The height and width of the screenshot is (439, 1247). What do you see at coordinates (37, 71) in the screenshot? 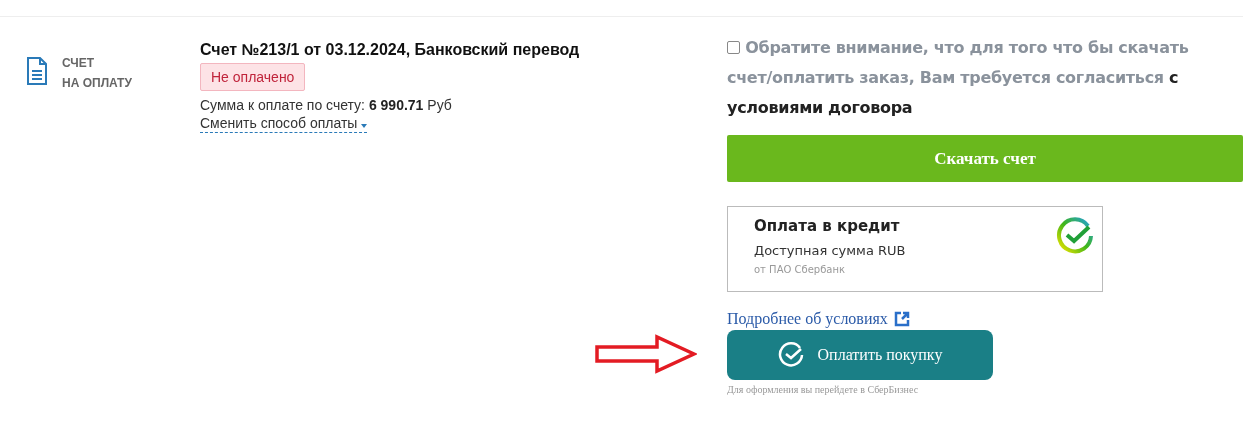
I see `document-icon` at bounding box center [37, 71].